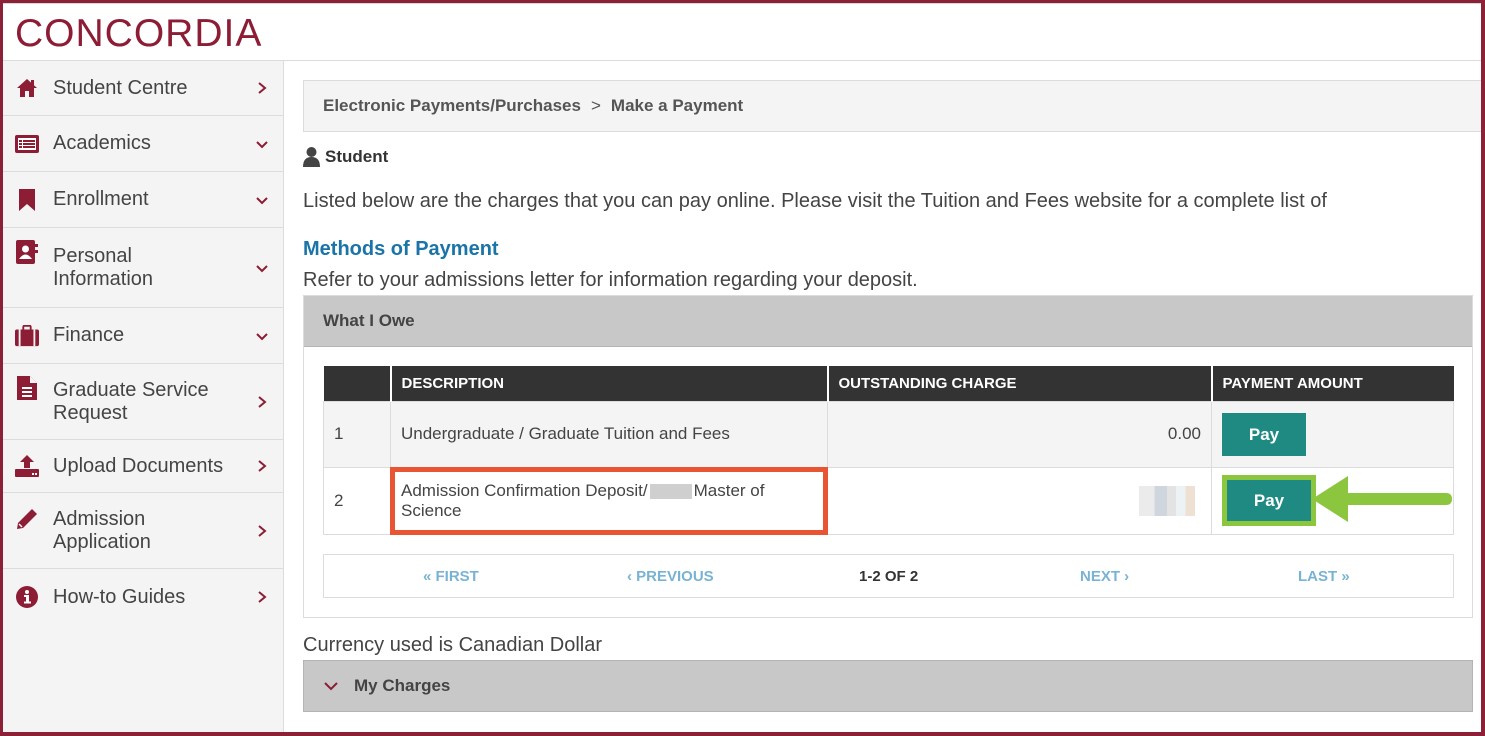  What do you see at coordinates (1264, 434) in the screenshot?
I see `pay-button-tuition: Pay` at bounding box center [1264, 434].